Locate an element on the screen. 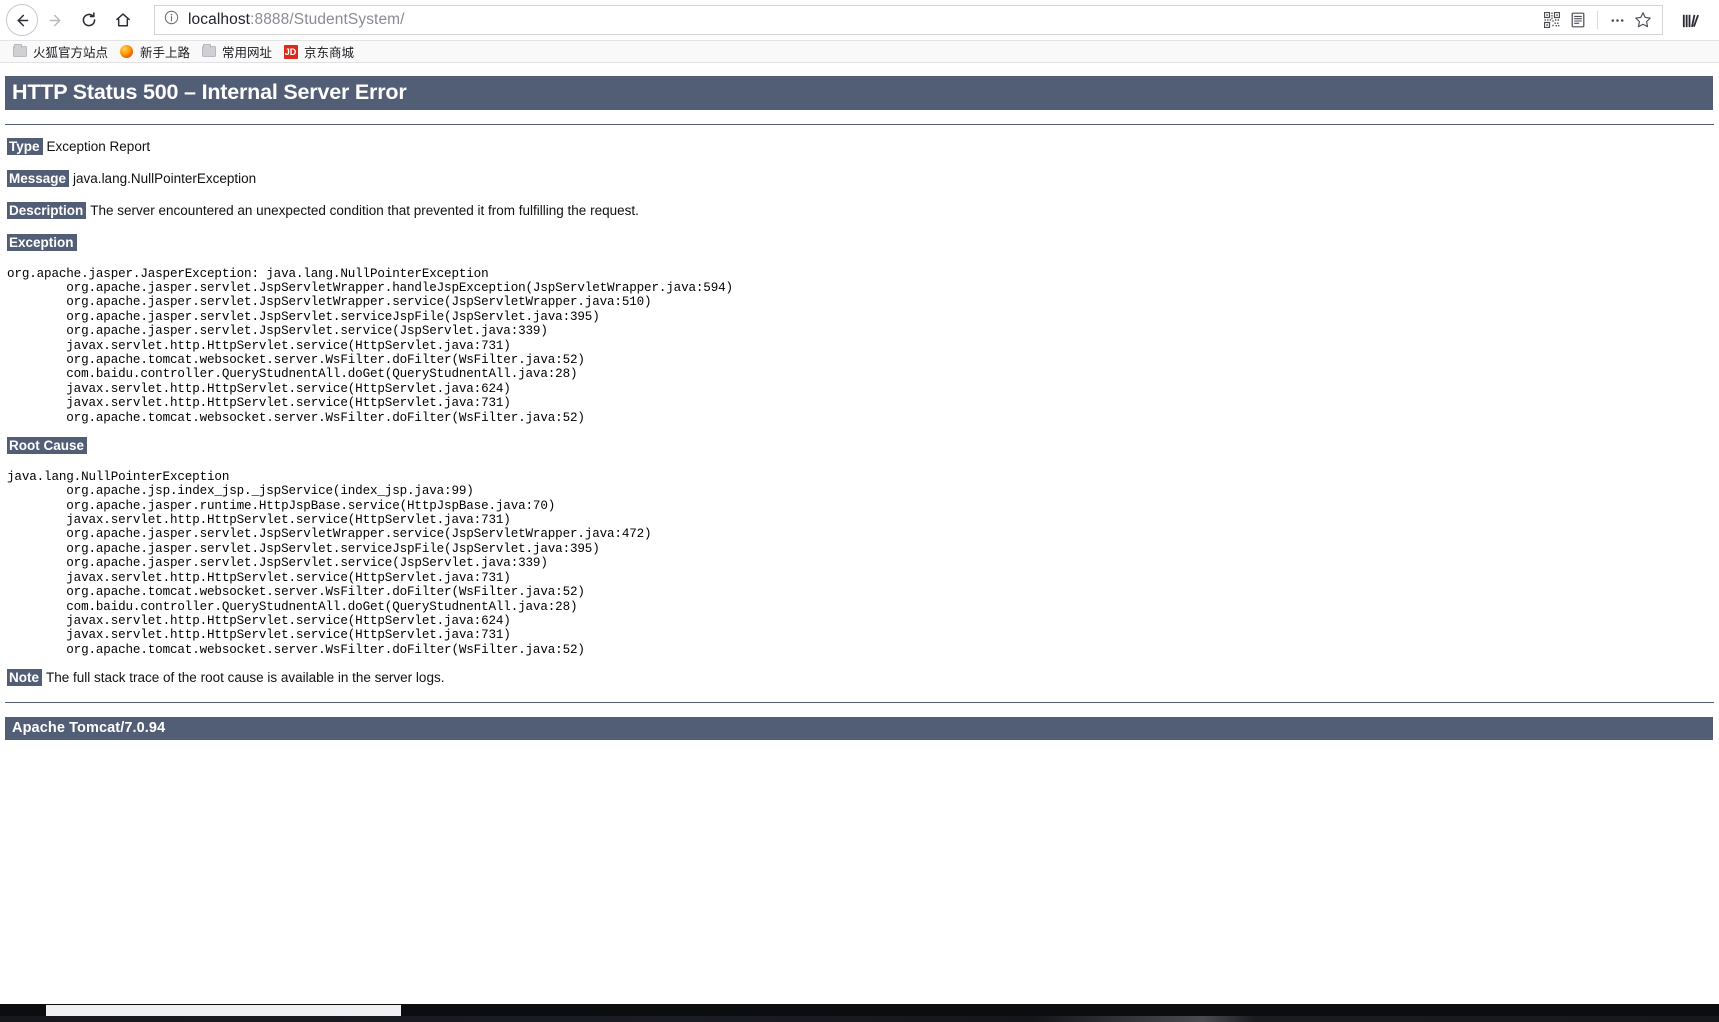 The height and width of the screenshot is (1022, 1719). home-icon is located at coordinates (123, 20).